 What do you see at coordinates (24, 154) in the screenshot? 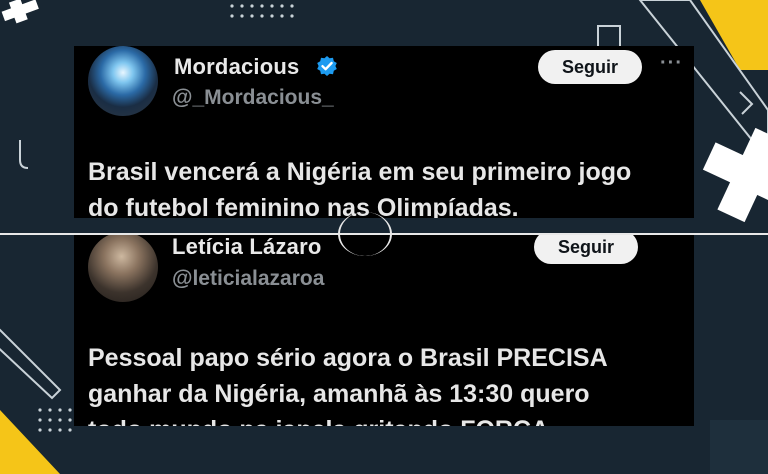
I see `hook-left` at bounding box center [24, 154].